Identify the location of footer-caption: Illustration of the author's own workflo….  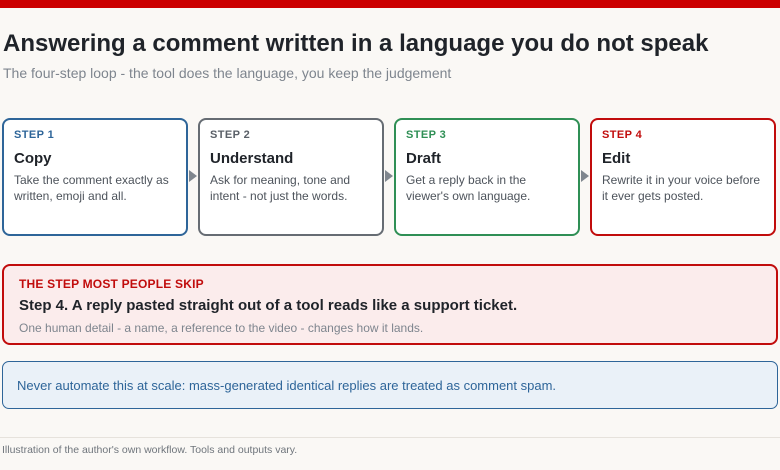
(150, 450).